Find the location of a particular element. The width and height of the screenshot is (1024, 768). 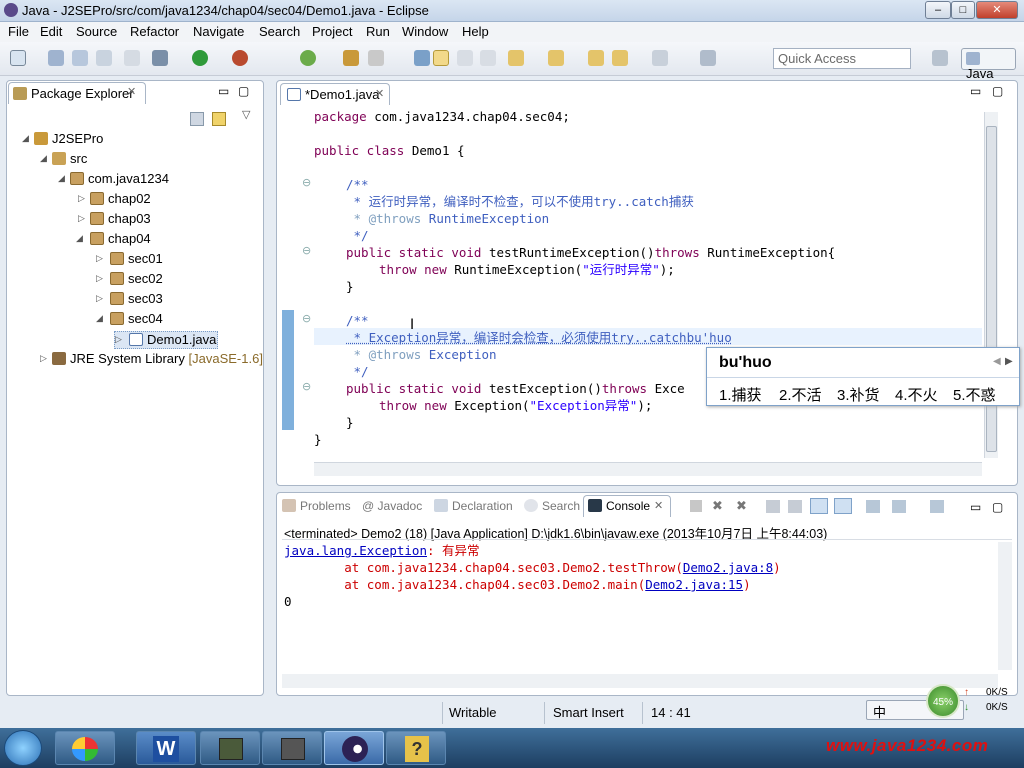

pin-editor-icon is located at coordinates (708, 58).